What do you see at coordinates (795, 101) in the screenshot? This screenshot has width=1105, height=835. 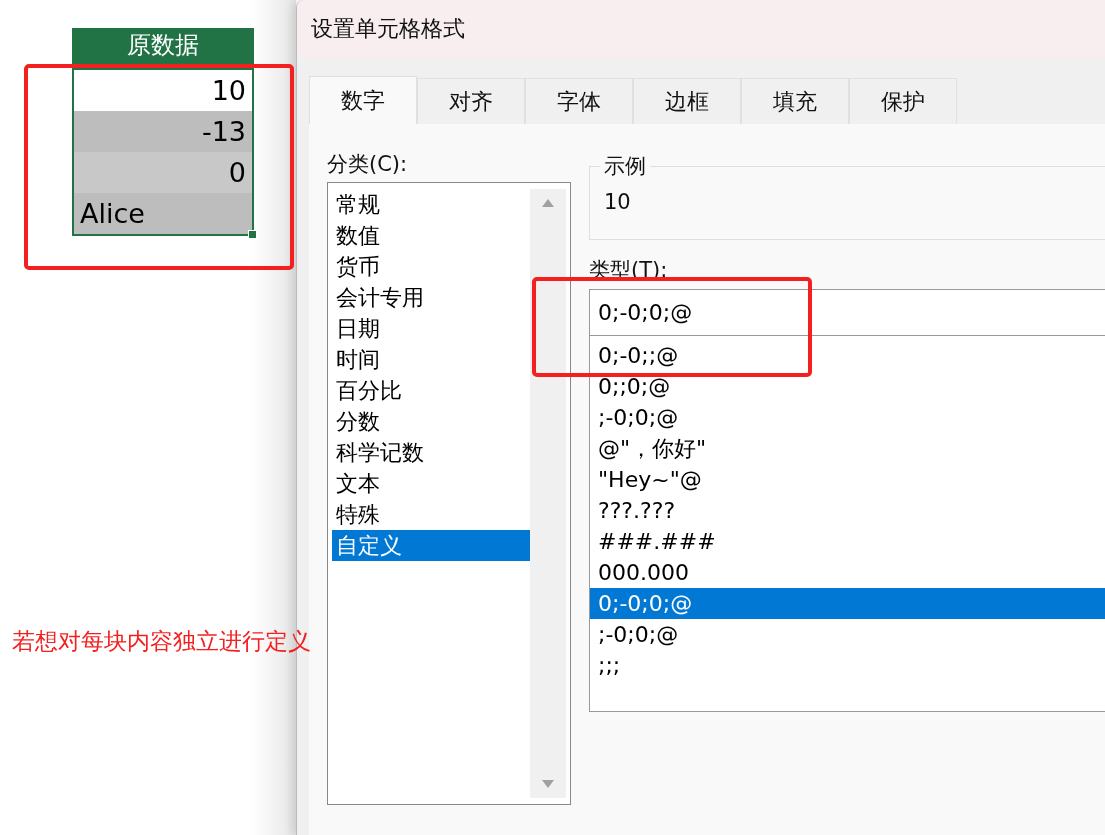 I see `tab: 填充` at bounding box center [795, 101].